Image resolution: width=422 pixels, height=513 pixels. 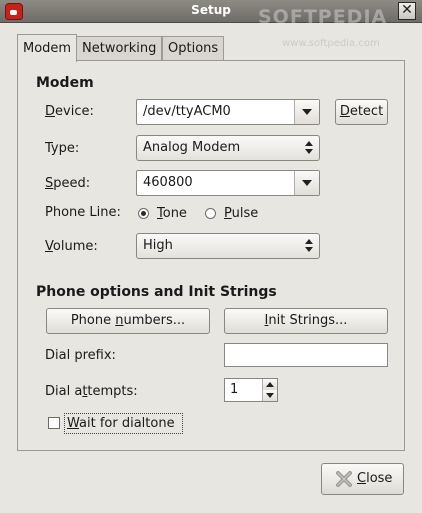 What do you see at coordinates (306, 355) in the screenshot?
I see `dial-prefix-input` at bounding box center [306, 355].